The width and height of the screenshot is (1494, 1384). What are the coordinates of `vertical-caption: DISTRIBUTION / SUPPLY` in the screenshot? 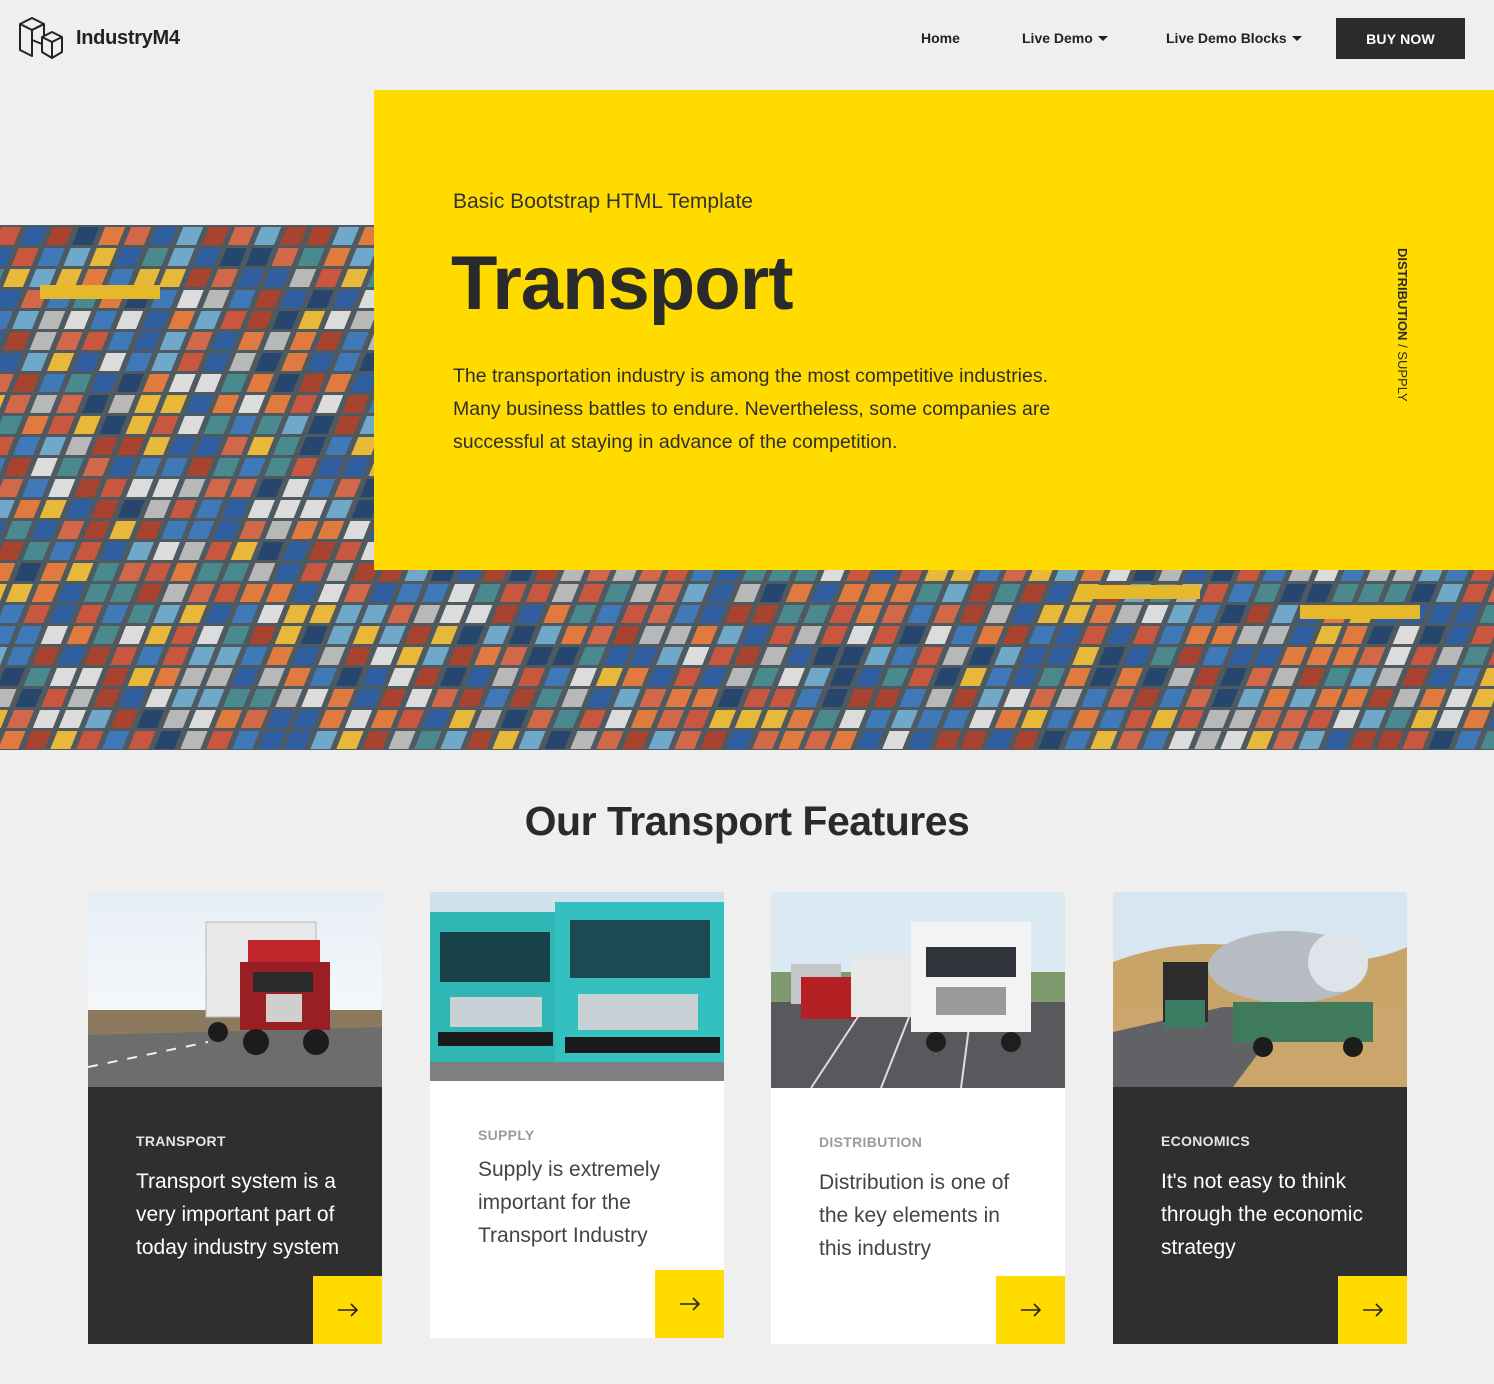 It's located at (1402, 328).